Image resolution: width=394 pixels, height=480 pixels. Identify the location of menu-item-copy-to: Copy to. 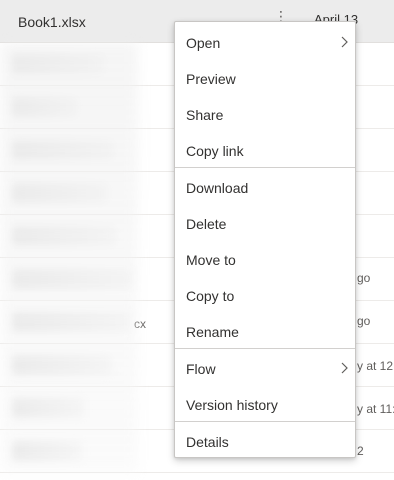
(265, 295).